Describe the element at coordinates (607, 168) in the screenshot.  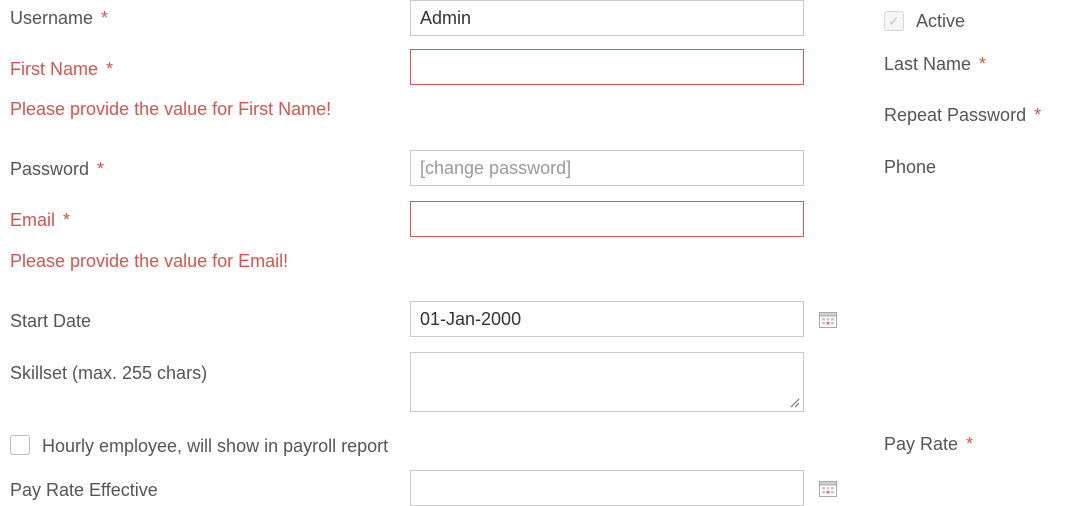
I see `password-input: [change password]` at that location.